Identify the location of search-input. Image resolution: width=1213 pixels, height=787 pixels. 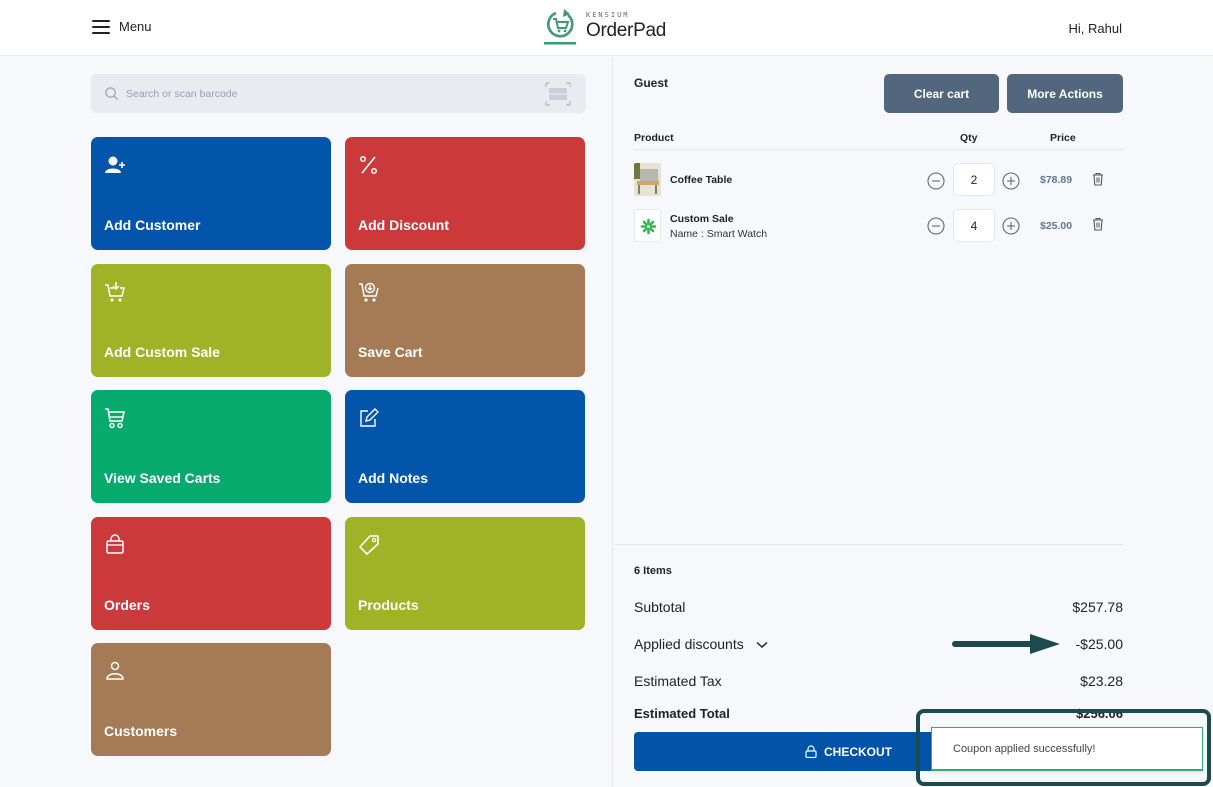
(326, 93).